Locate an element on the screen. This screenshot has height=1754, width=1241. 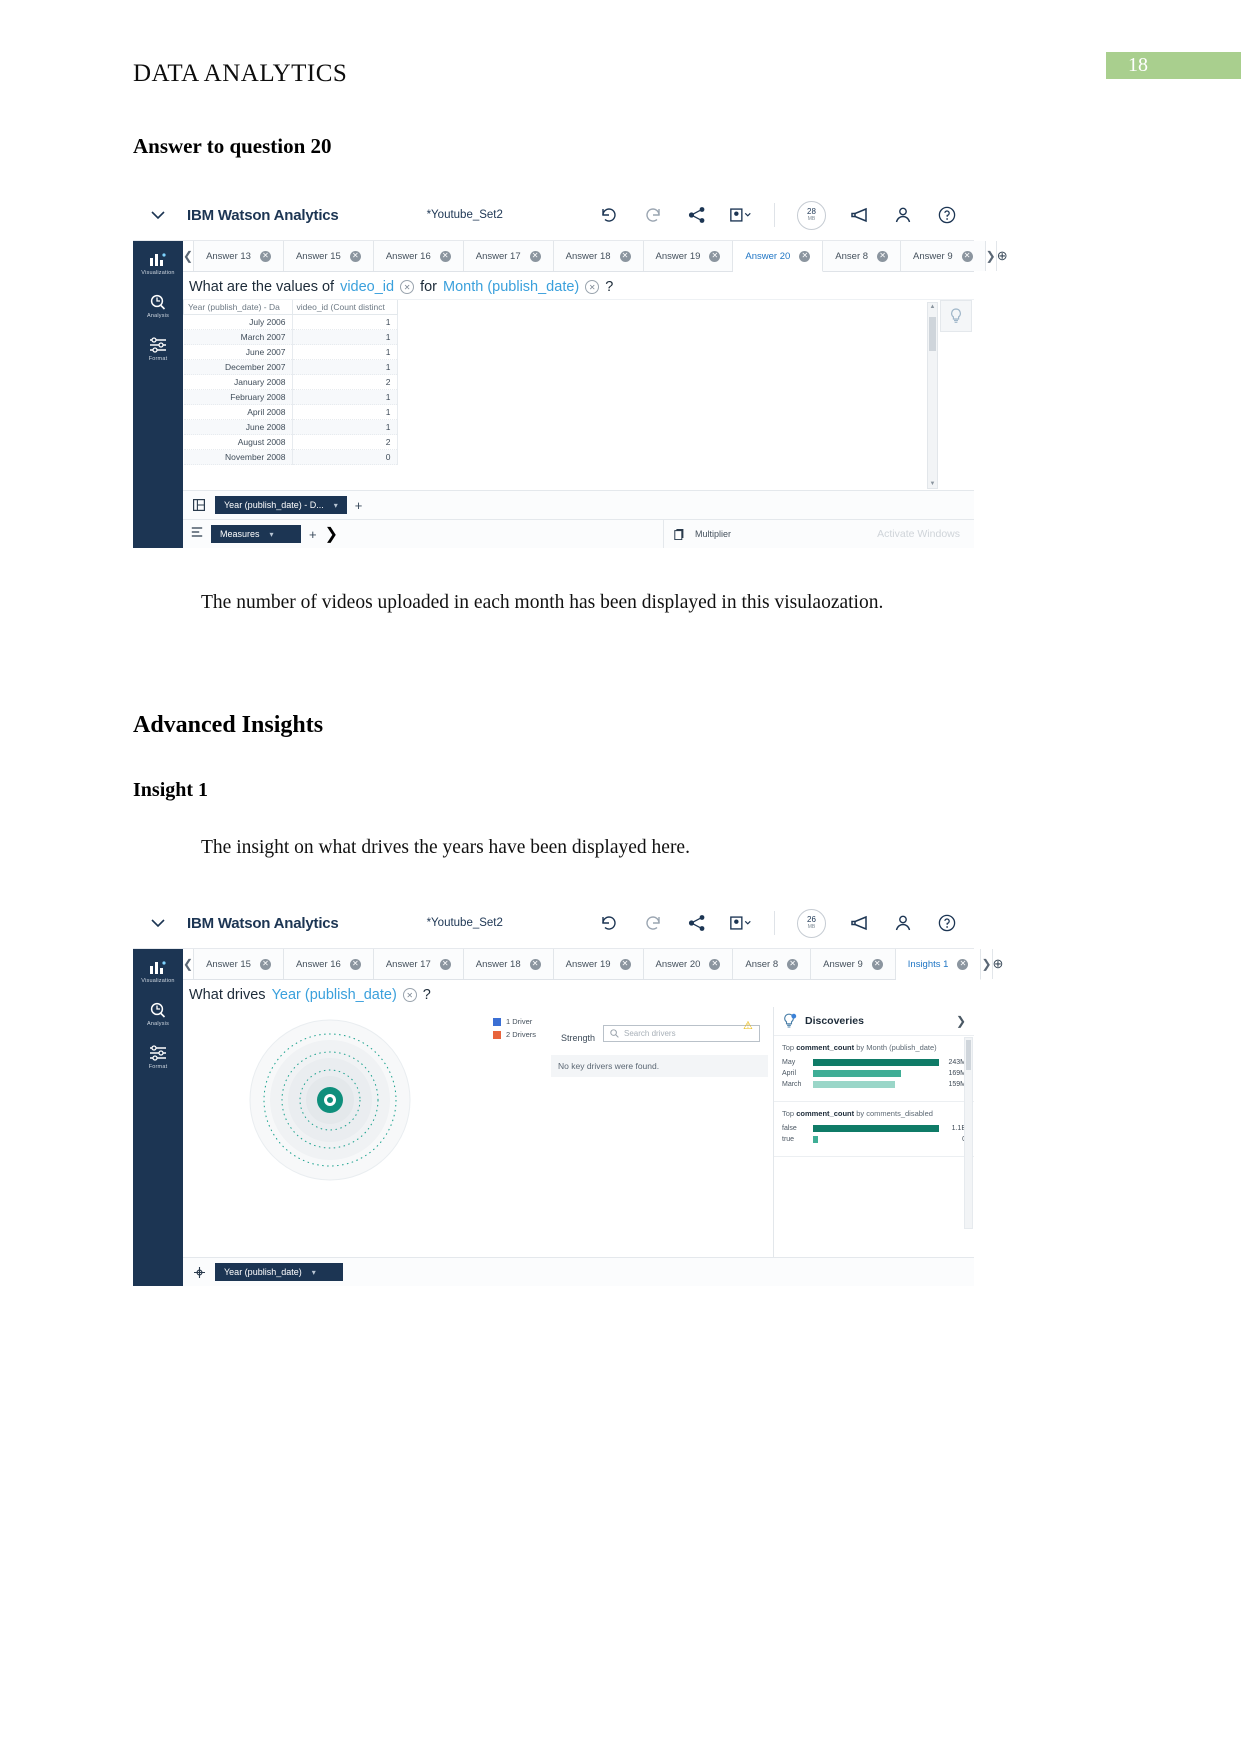
table-vertical-scrollbar: ▲ ▼ is located at coordinates (932, 395).